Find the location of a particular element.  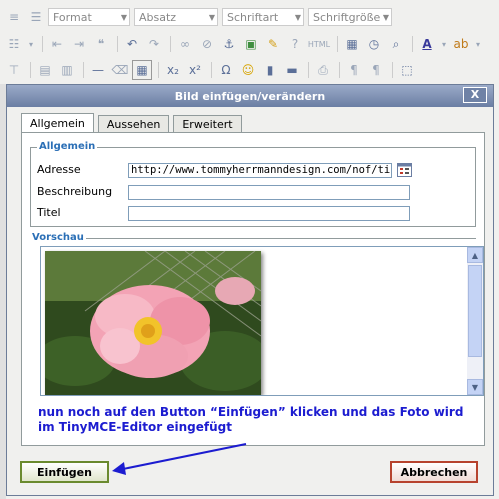

annotation-arrow is located at coordinates (179, 459).